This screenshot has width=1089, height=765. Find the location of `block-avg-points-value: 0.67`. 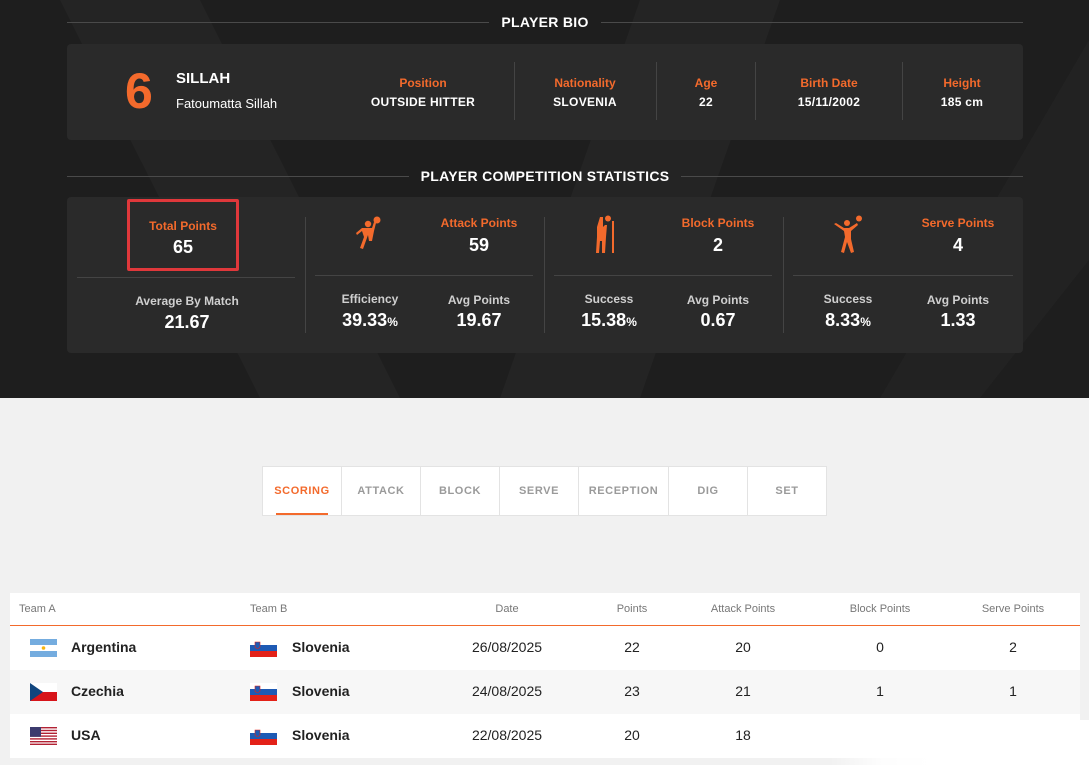

block-avg-points-value: 0.67 is located at coordinates (718, 320).